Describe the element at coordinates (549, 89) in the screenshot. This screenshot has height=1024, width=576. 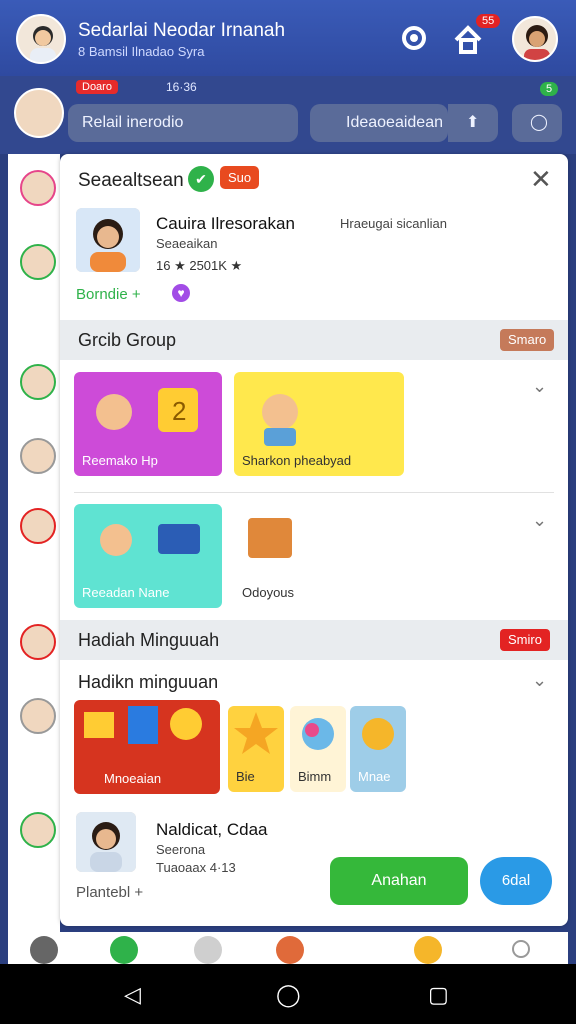
I see `online-badge: 5` at that location.